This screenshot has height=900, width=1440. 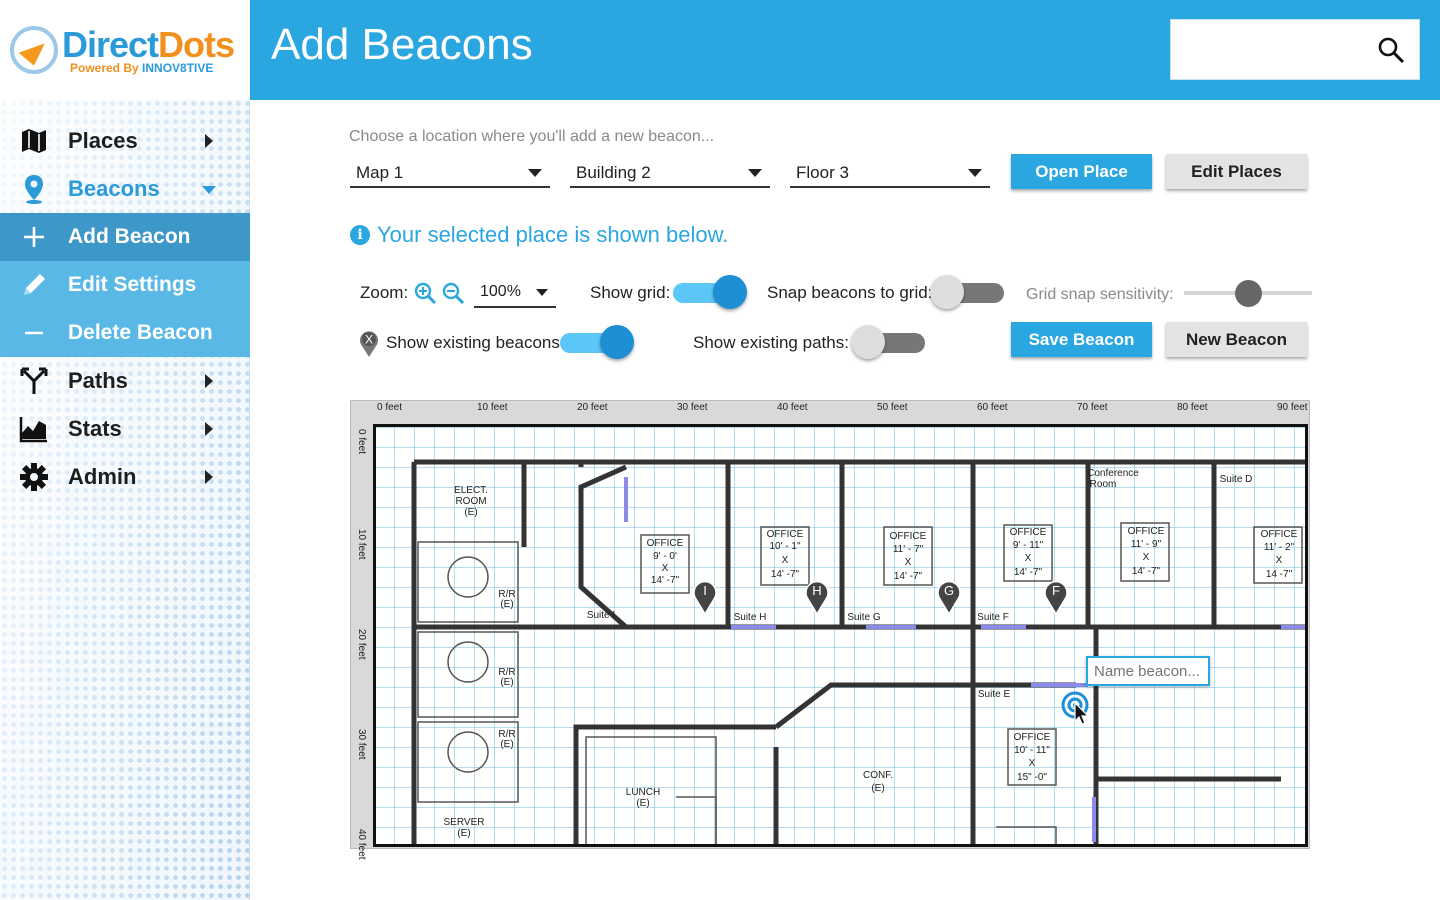 What do you see at coordinates (553, 234) in the screenshot?
I see `info-text: Your selected place is shown below.` at bounding box center [553, 234].